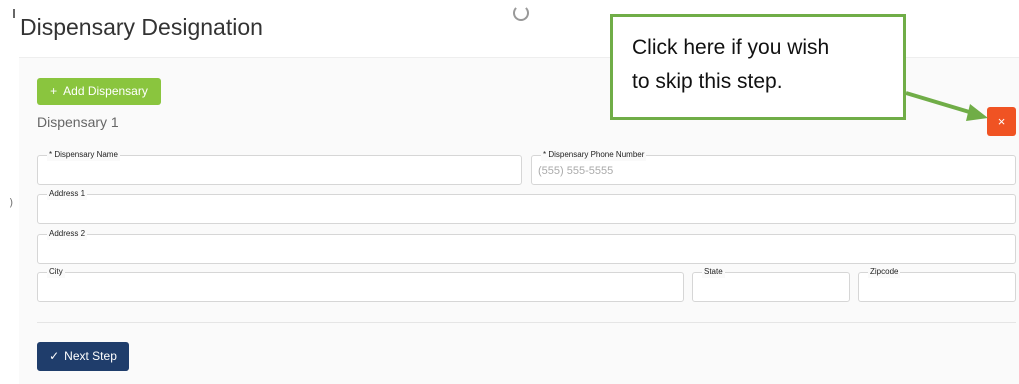 The image size is (1019, 384). I want to click on form-divider, so click(526, 322).